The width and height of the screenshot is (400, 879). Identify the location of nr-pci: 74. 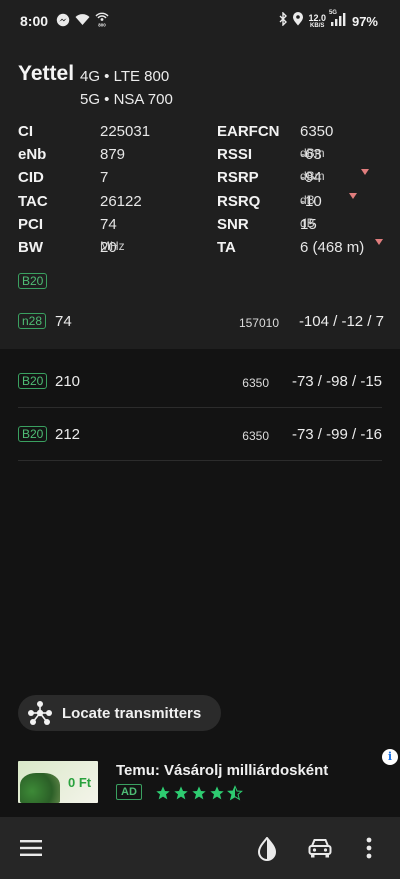
(63, 321).